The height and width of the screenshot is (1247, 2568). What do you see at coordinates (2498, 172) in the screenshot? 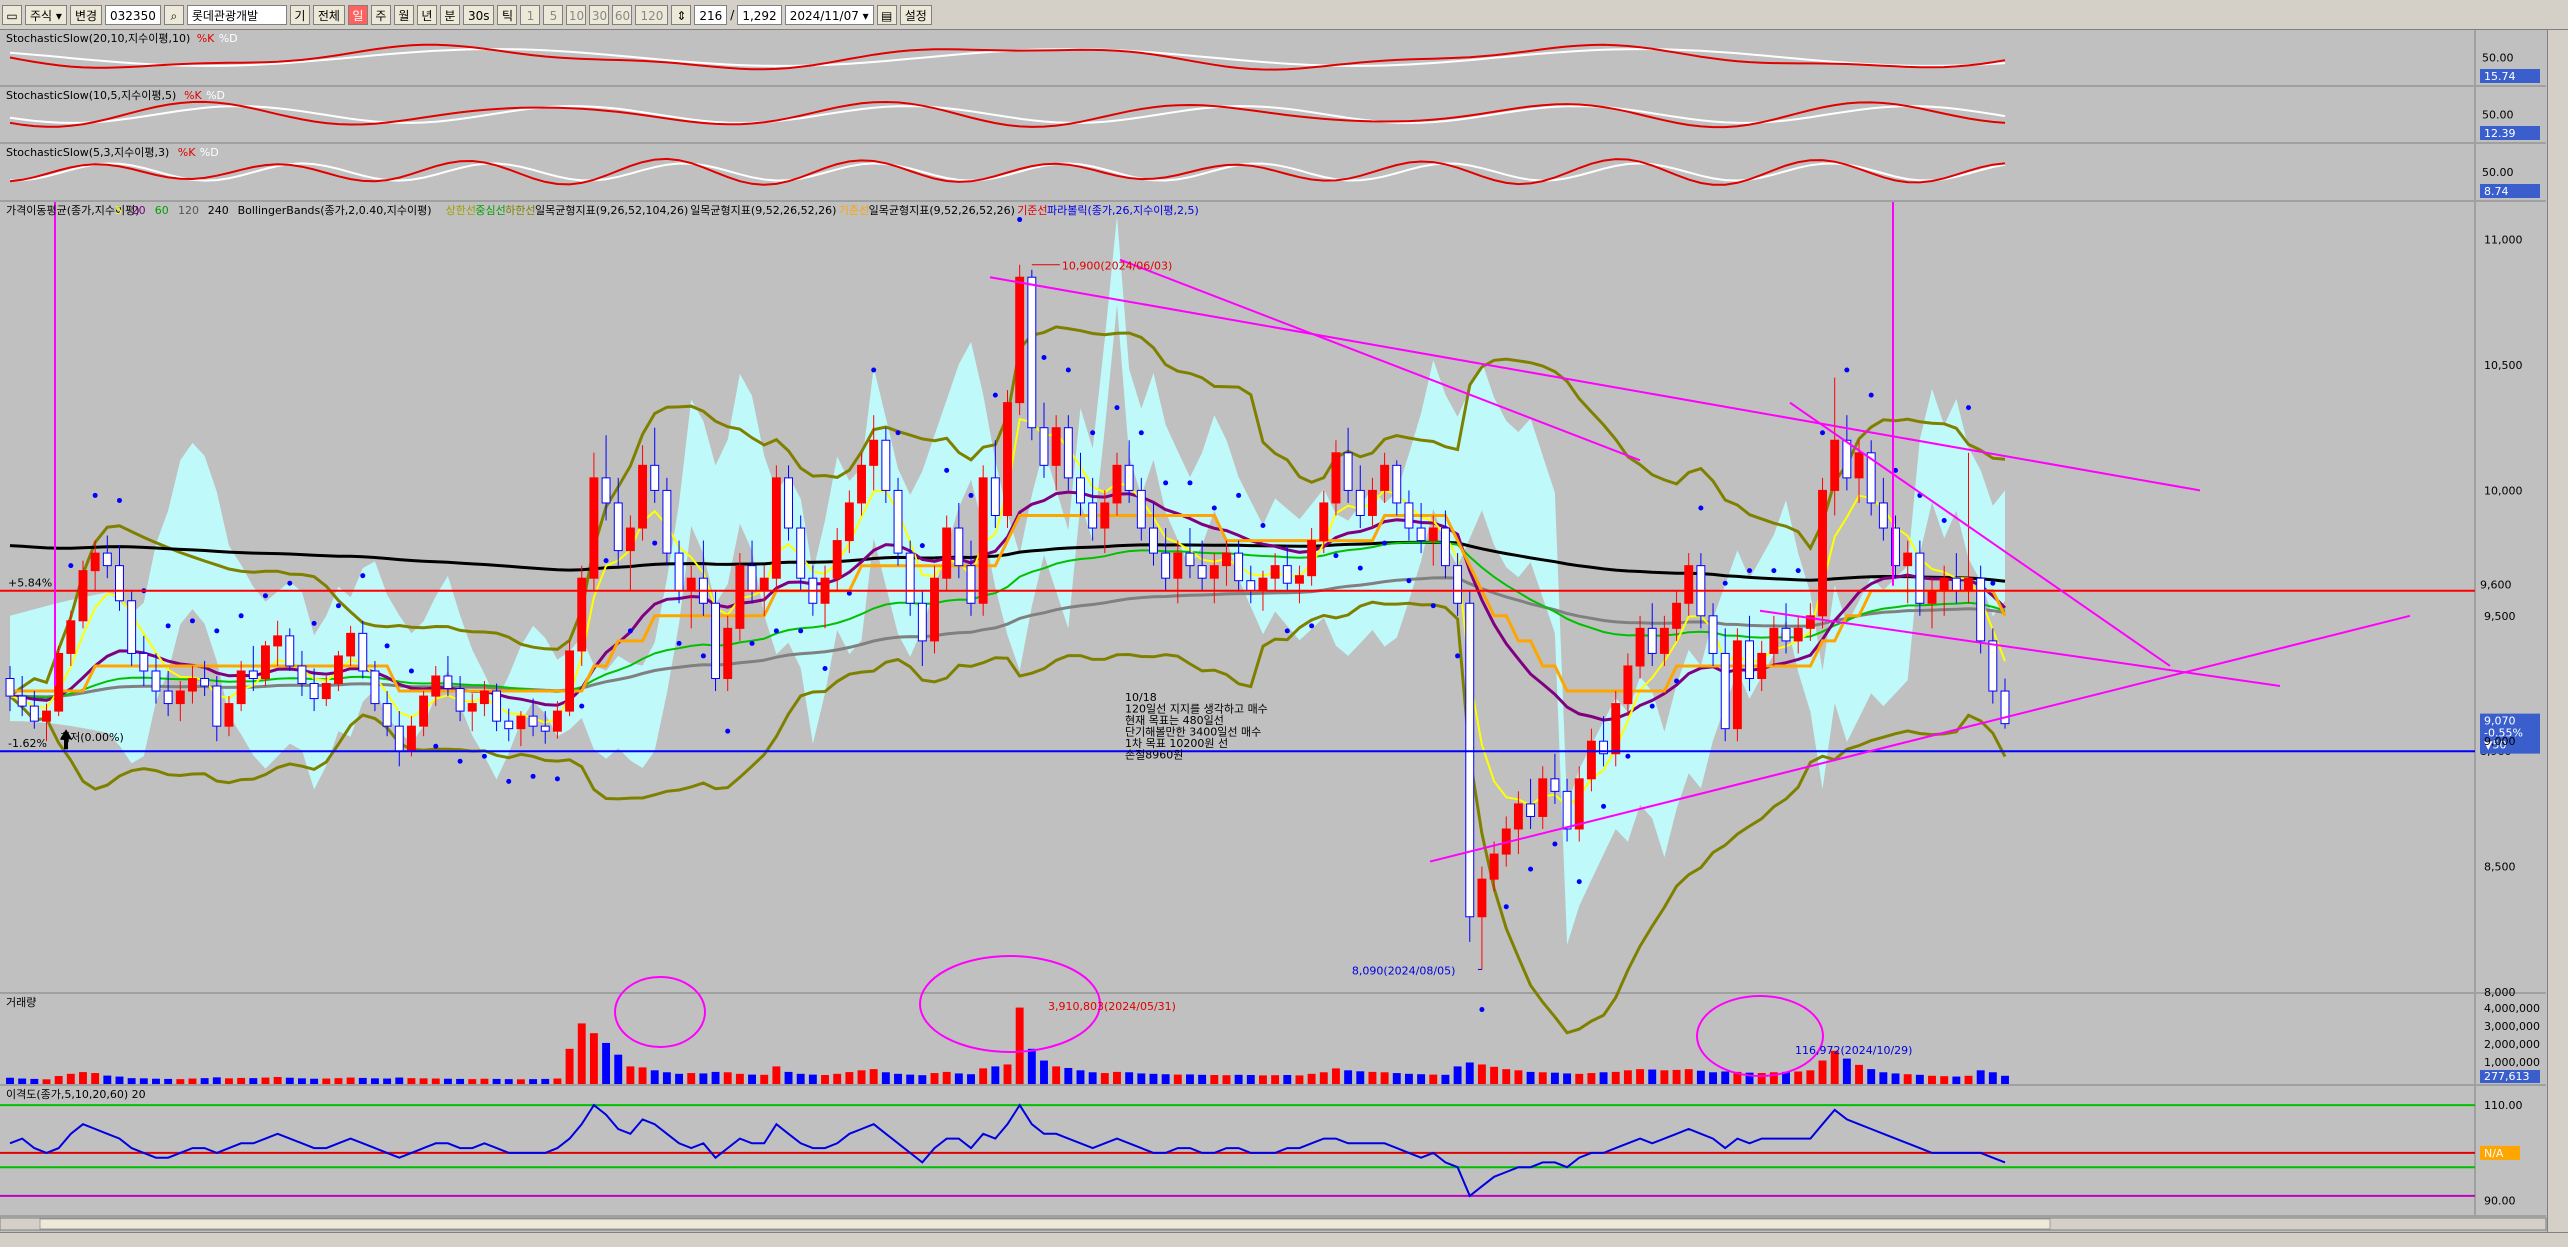
I see `stoch3-level-label: 50.00` at bounding box center [2498, 172].